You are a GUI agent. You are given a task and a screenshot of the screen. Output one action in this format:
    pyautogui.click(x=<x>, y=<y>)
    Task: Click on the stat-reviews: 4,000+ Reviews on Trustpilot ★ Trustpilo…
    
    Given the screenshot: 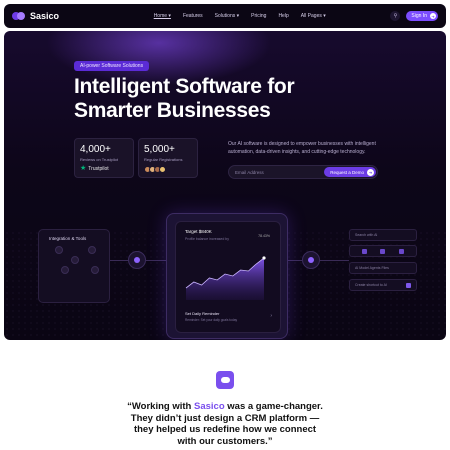 What is the action you would take?
    pyautogui.click(x=104, y=158)
    